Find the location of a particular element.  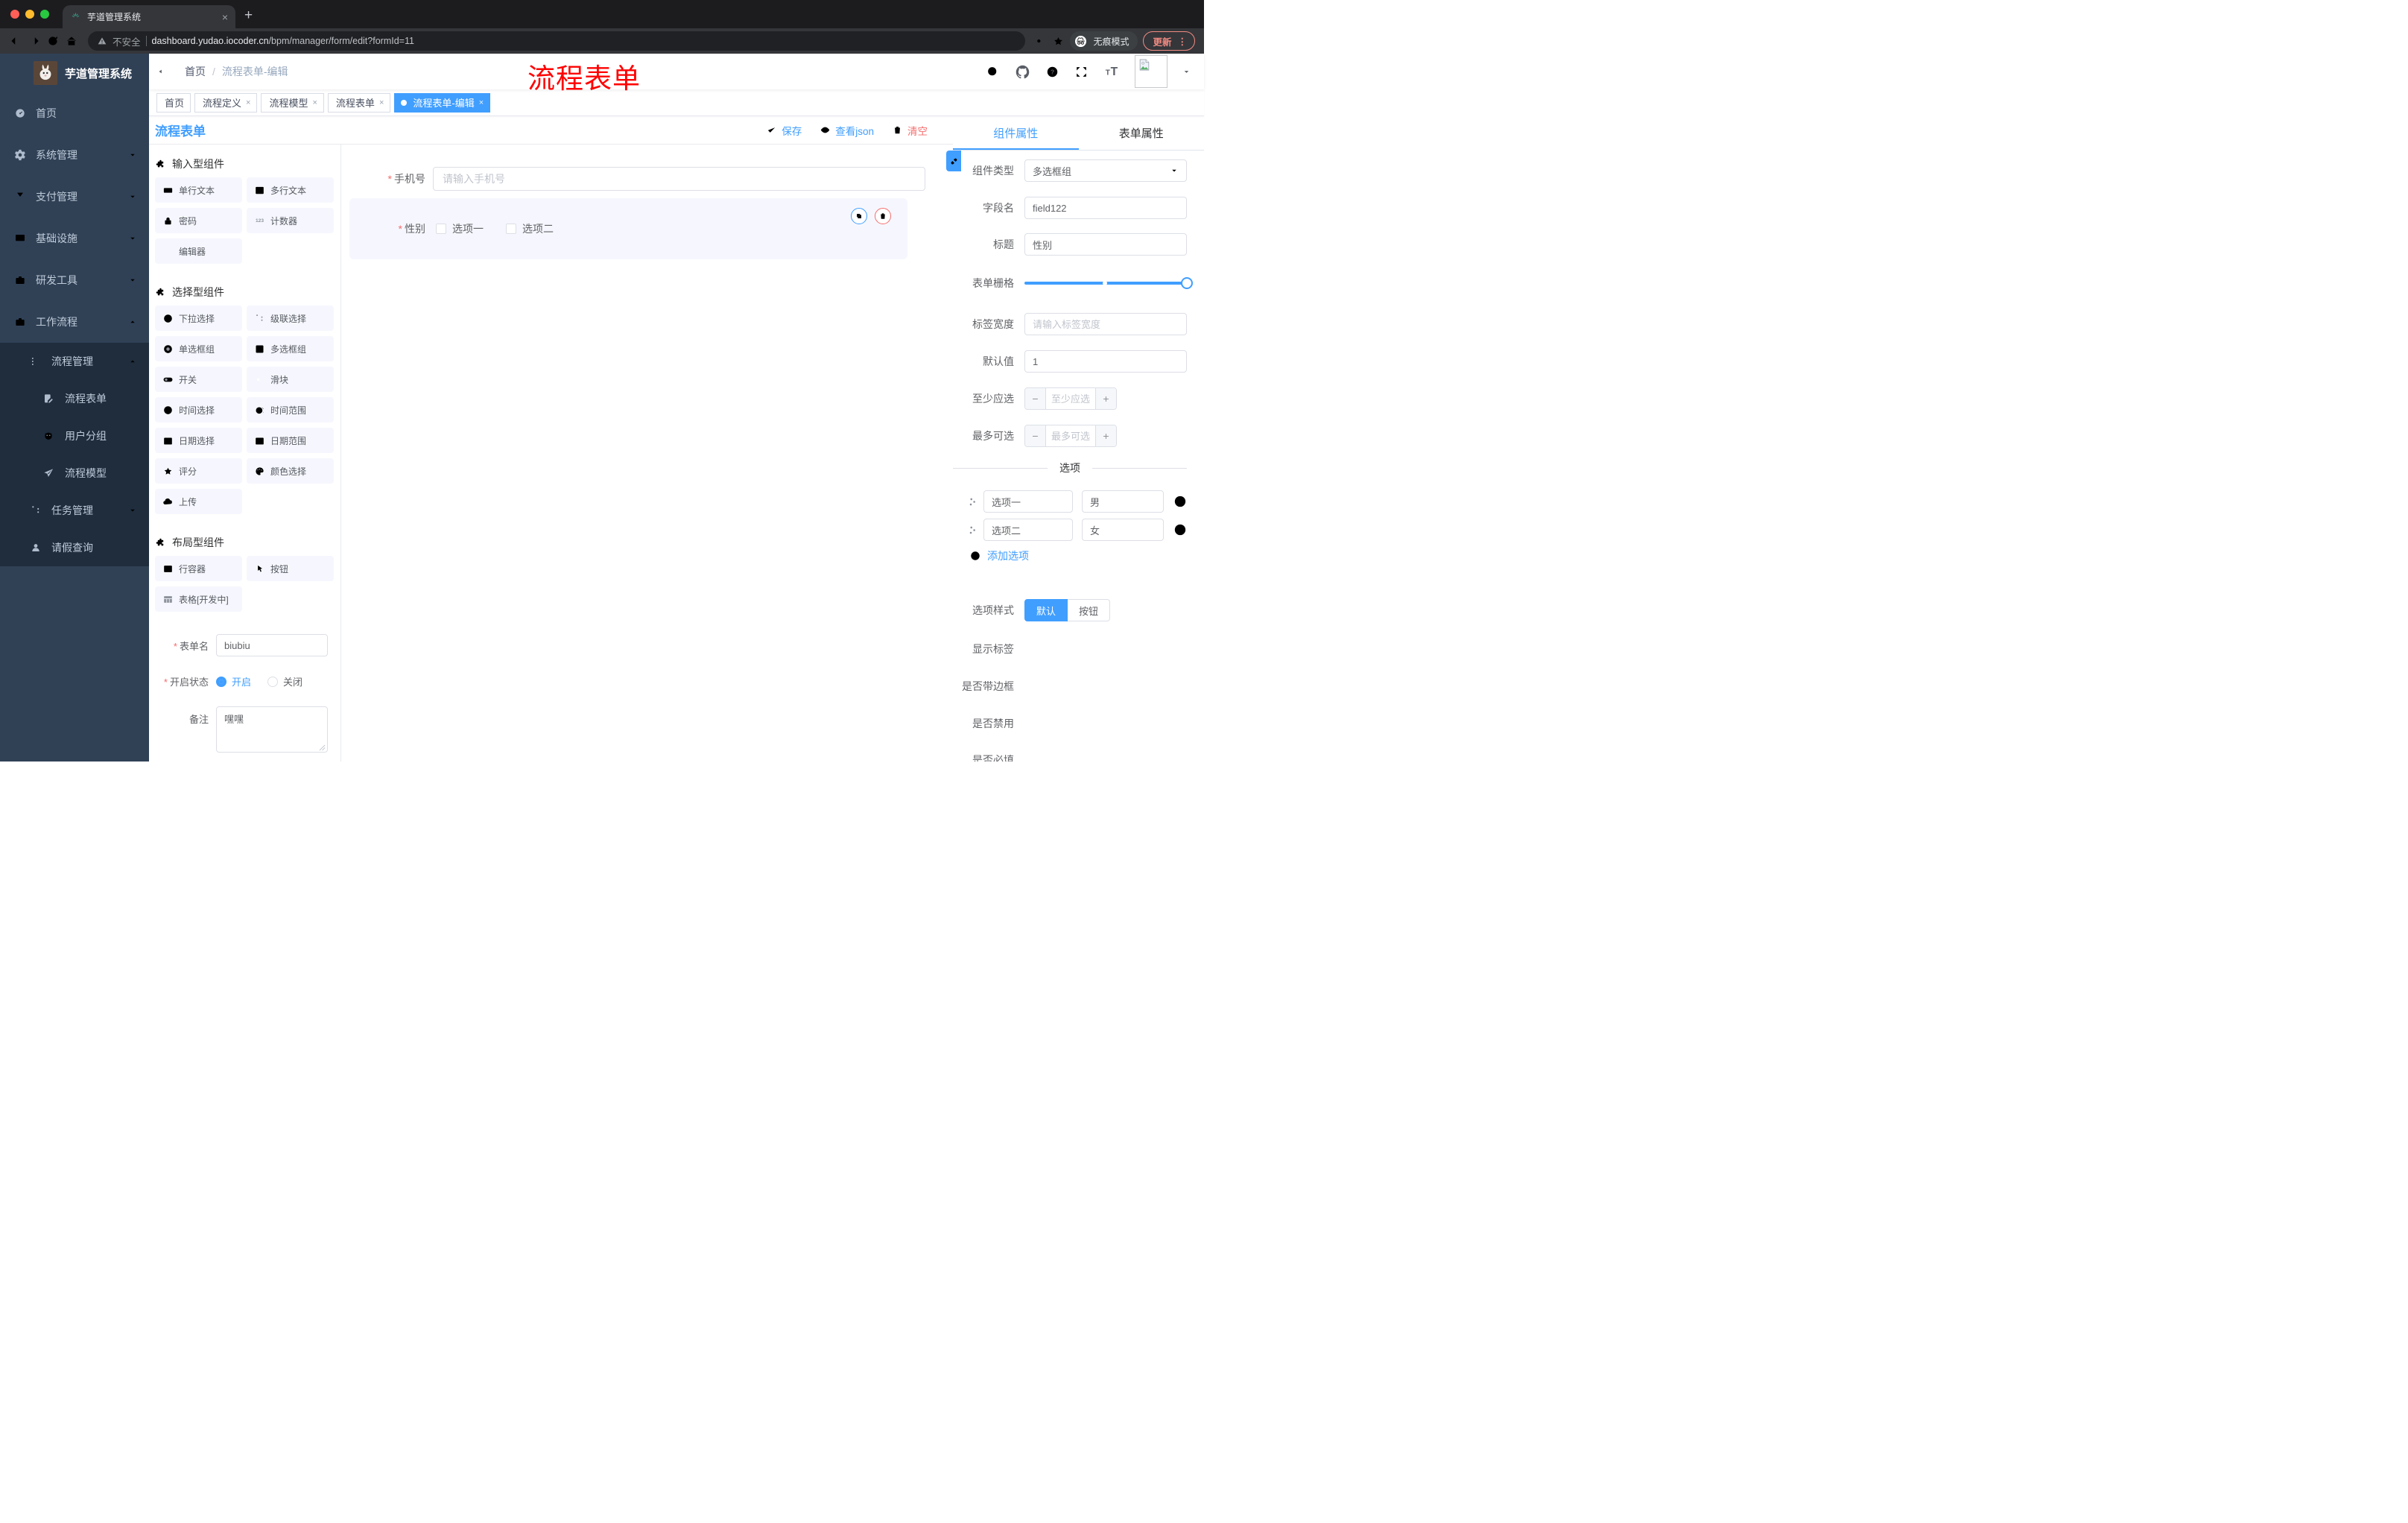

tag-process-form: 流程表单 × is located at coordinates (359, 102).